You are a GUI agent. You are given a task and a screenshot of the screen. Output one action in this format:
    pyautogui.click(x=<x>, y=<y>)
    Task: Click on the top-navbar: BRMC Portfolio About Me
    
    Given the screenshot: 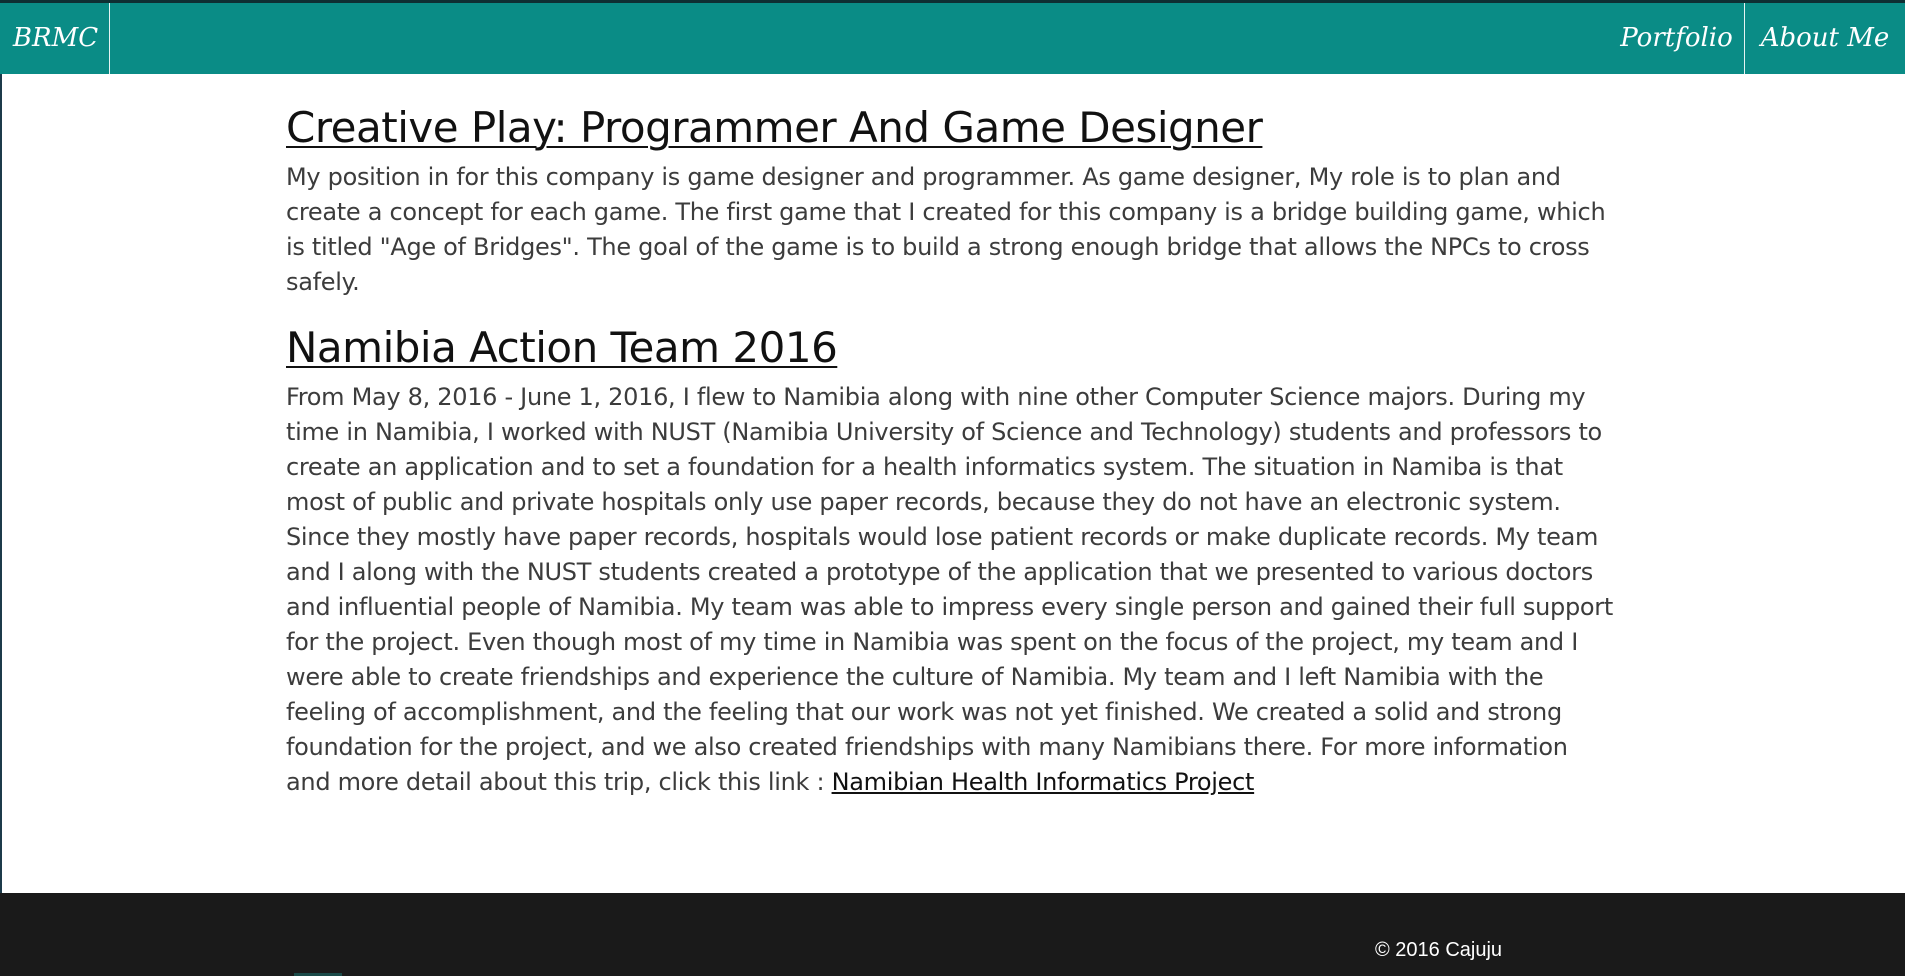 What is the action you would take?
    pyautogui.click(x=952, y=37)
    